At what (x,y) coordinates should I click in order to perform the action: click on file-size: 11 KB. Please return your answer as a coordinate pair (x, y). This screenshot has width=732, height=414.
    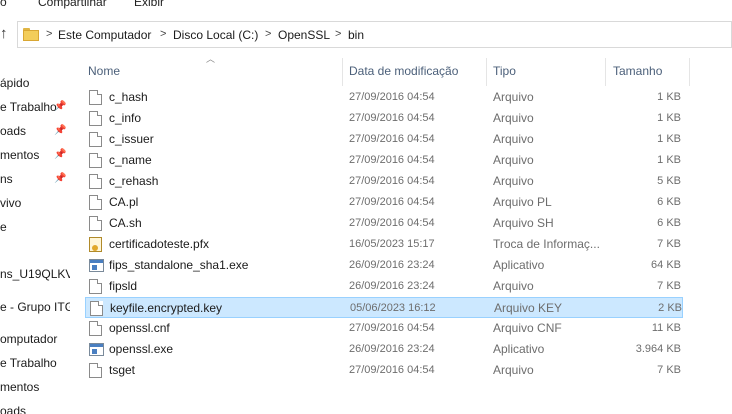
    Looking at the image, I should click on (666, 328).